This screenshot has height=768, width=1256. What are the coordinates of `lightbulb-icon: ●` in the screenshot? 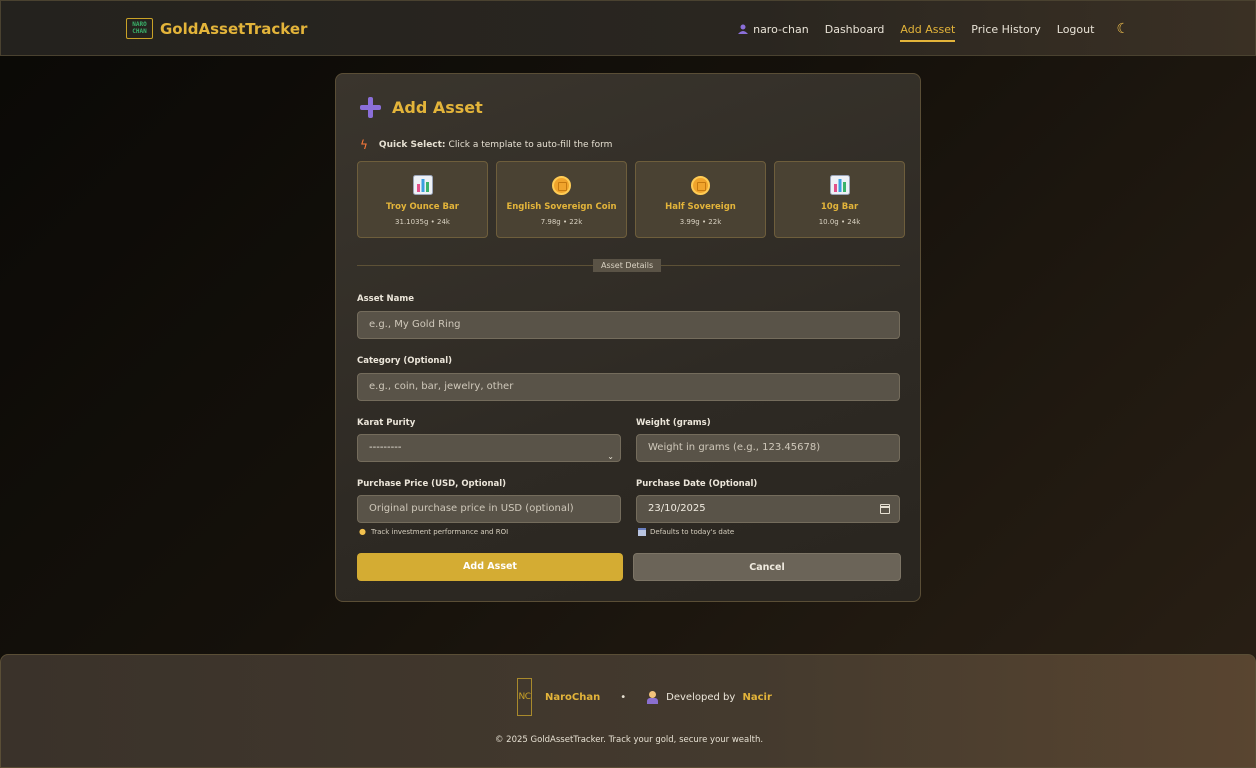 It's located at (362, 531).